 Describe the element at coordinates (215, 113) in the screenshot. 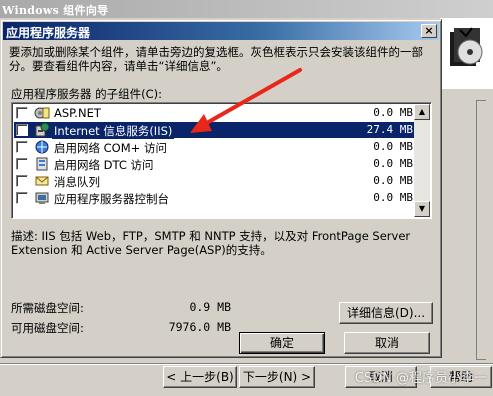

I see `component-row-aspnet: ASP.NET 0.0 MB` at that location.